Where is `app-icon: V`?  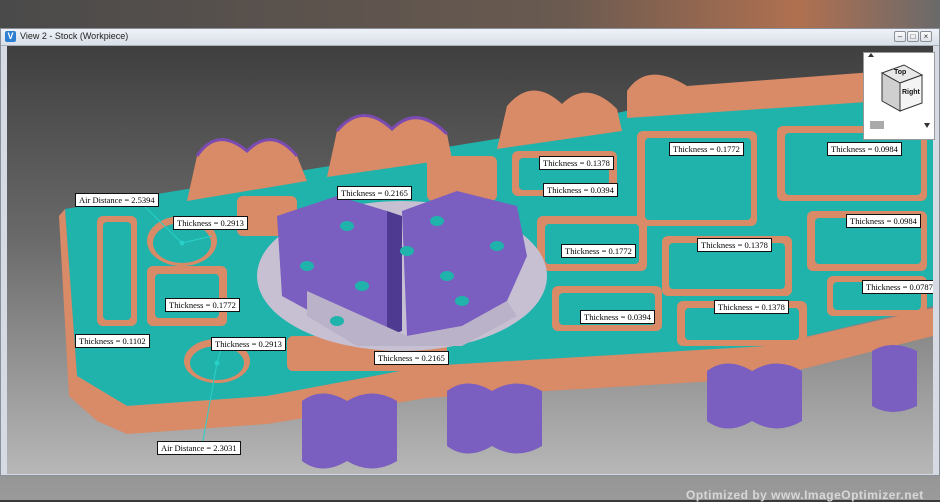
app-icon: V is located at coordinates (10, 36).